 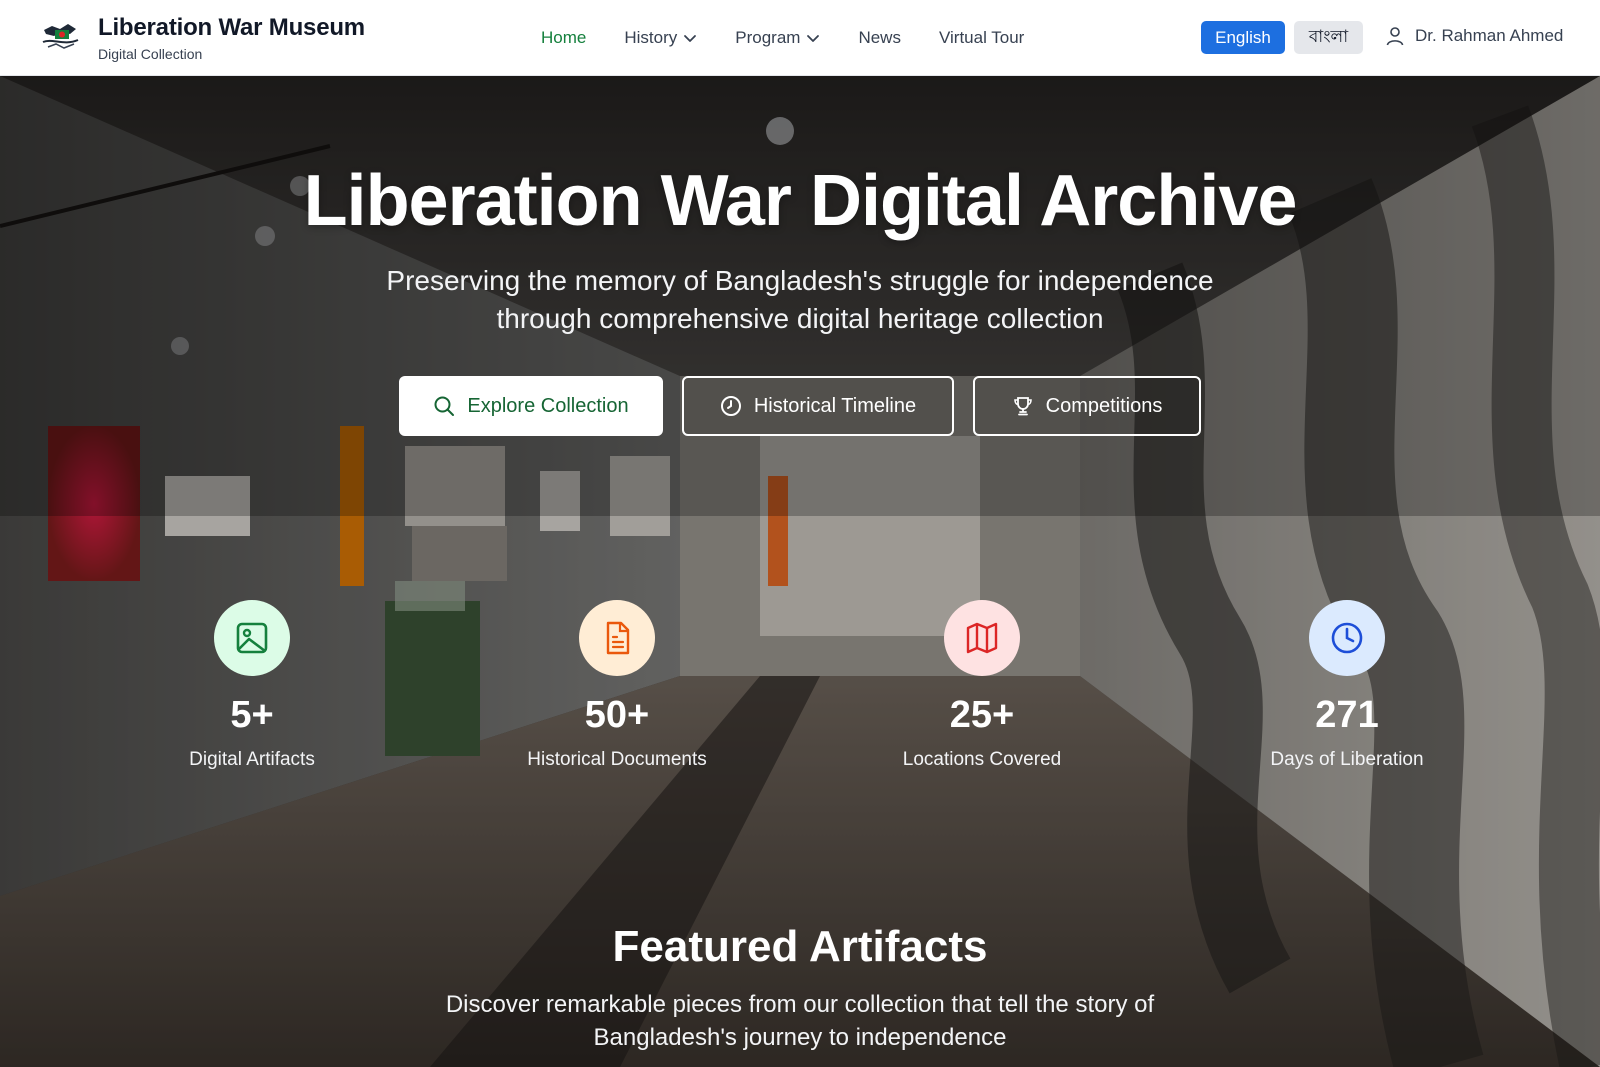 What do you see at coordinates (548, 405) in the screenshot?
I see `explore-collection-label: Explore Collection` at bounding box center [548, 405].